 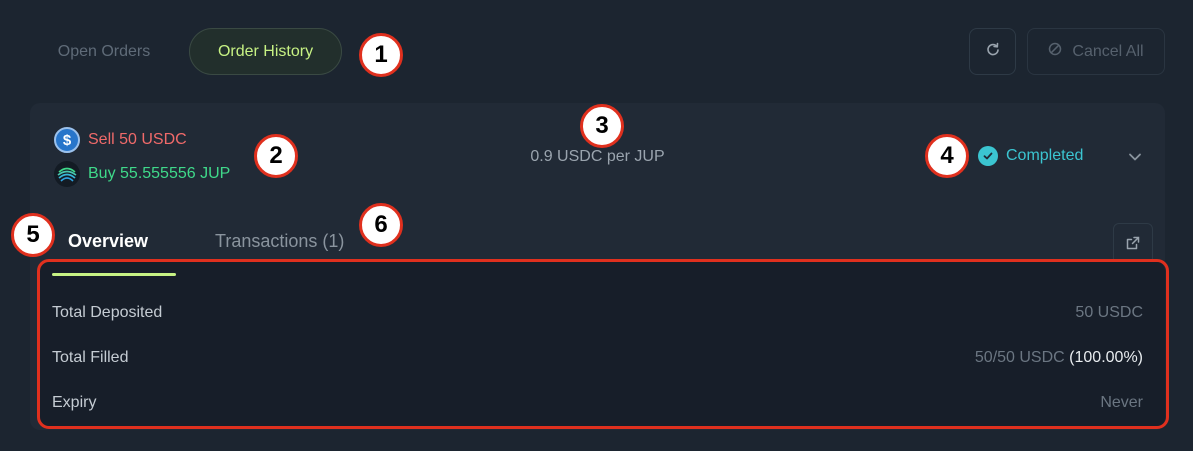 I want to click on detail-value: 50 USDC, so click(x=1109, y=312).